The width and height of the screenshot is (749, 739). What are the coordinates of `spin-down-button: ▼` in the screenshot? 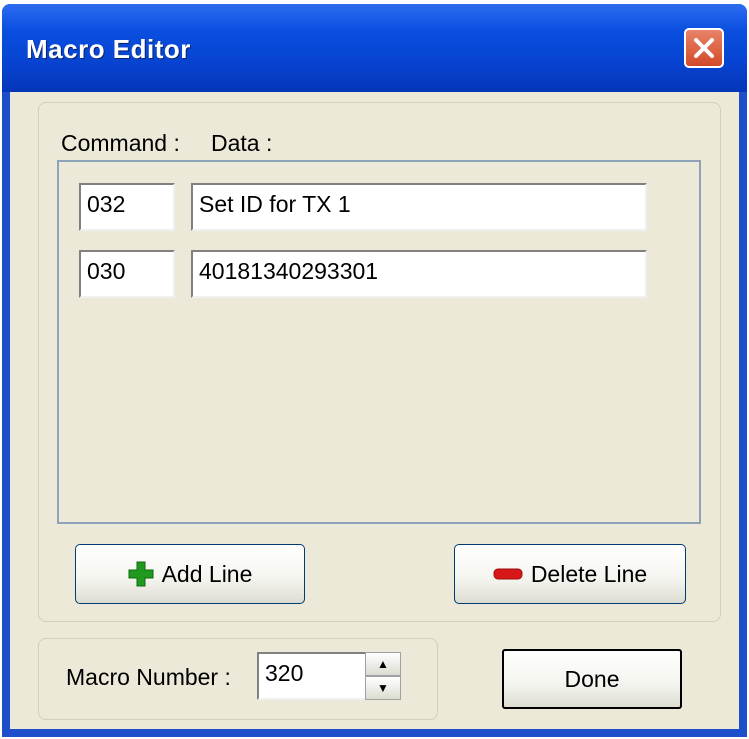 It's located at (383, 688).